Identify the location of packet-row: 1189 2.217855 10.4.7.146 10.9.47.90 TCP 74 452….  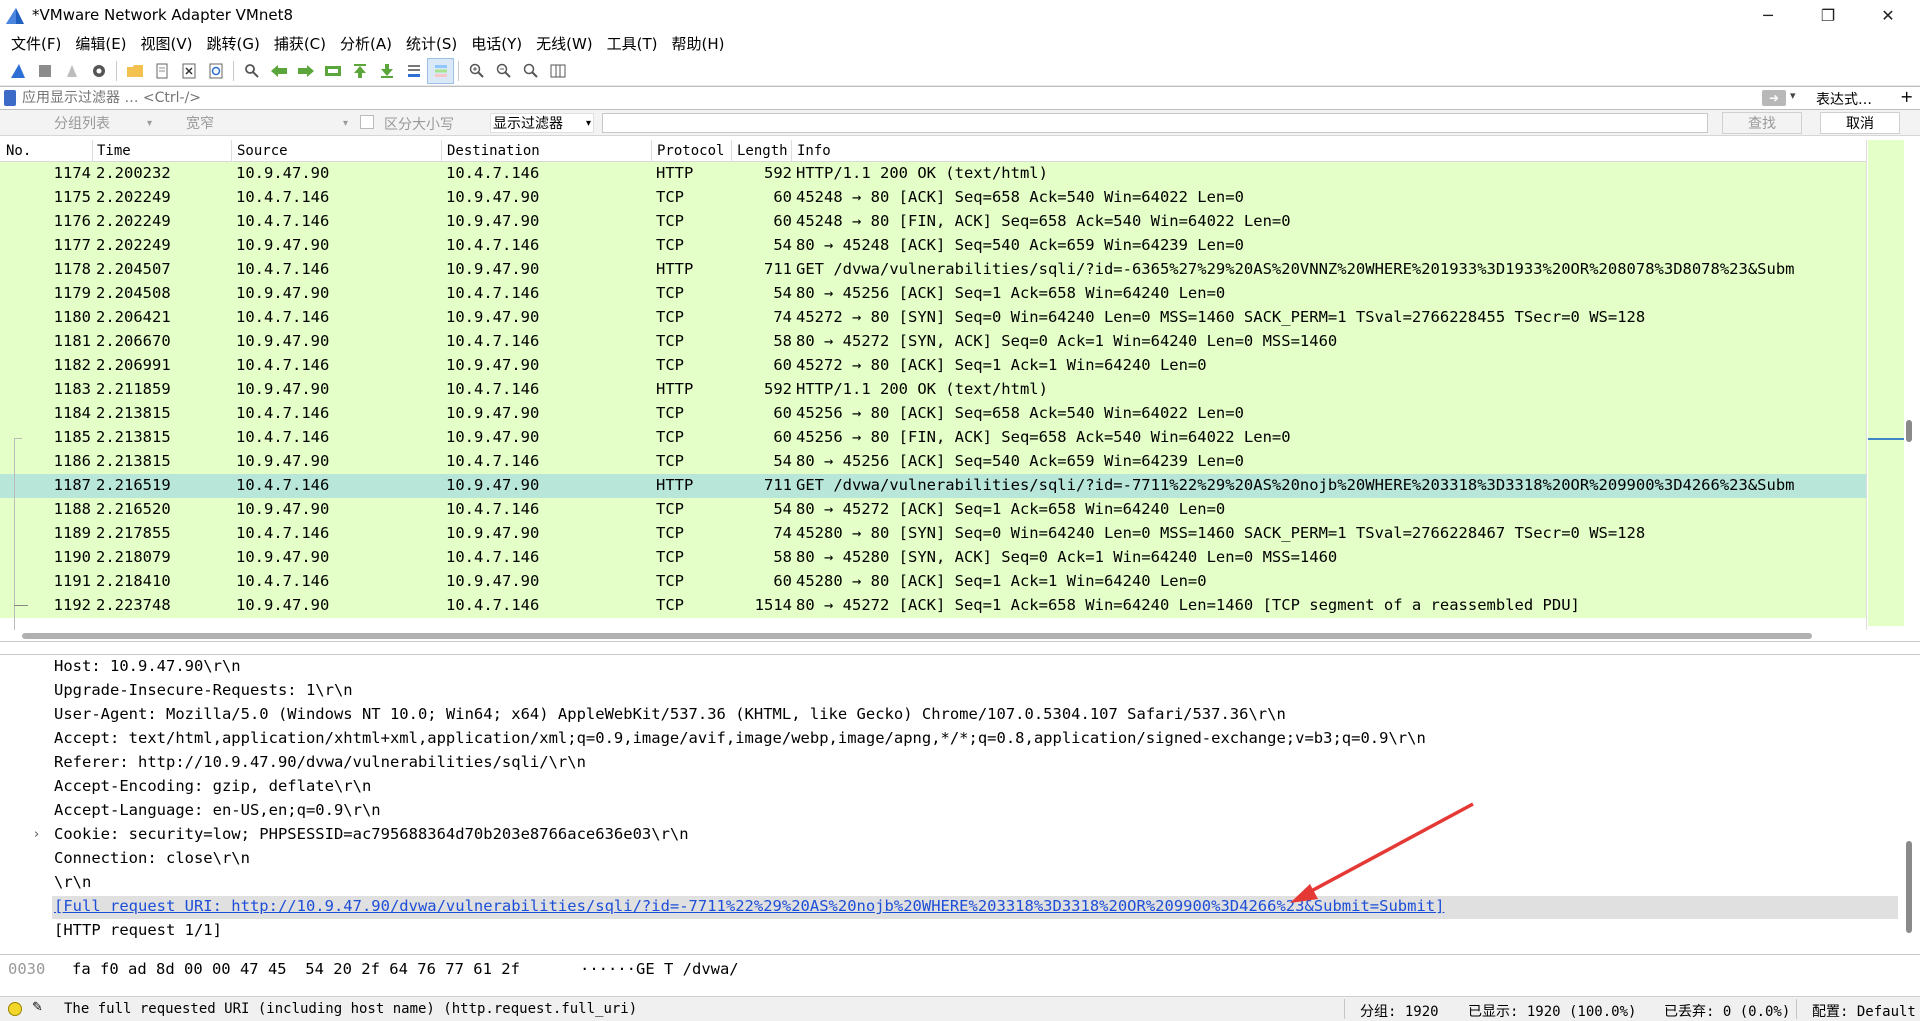
(933, 534).